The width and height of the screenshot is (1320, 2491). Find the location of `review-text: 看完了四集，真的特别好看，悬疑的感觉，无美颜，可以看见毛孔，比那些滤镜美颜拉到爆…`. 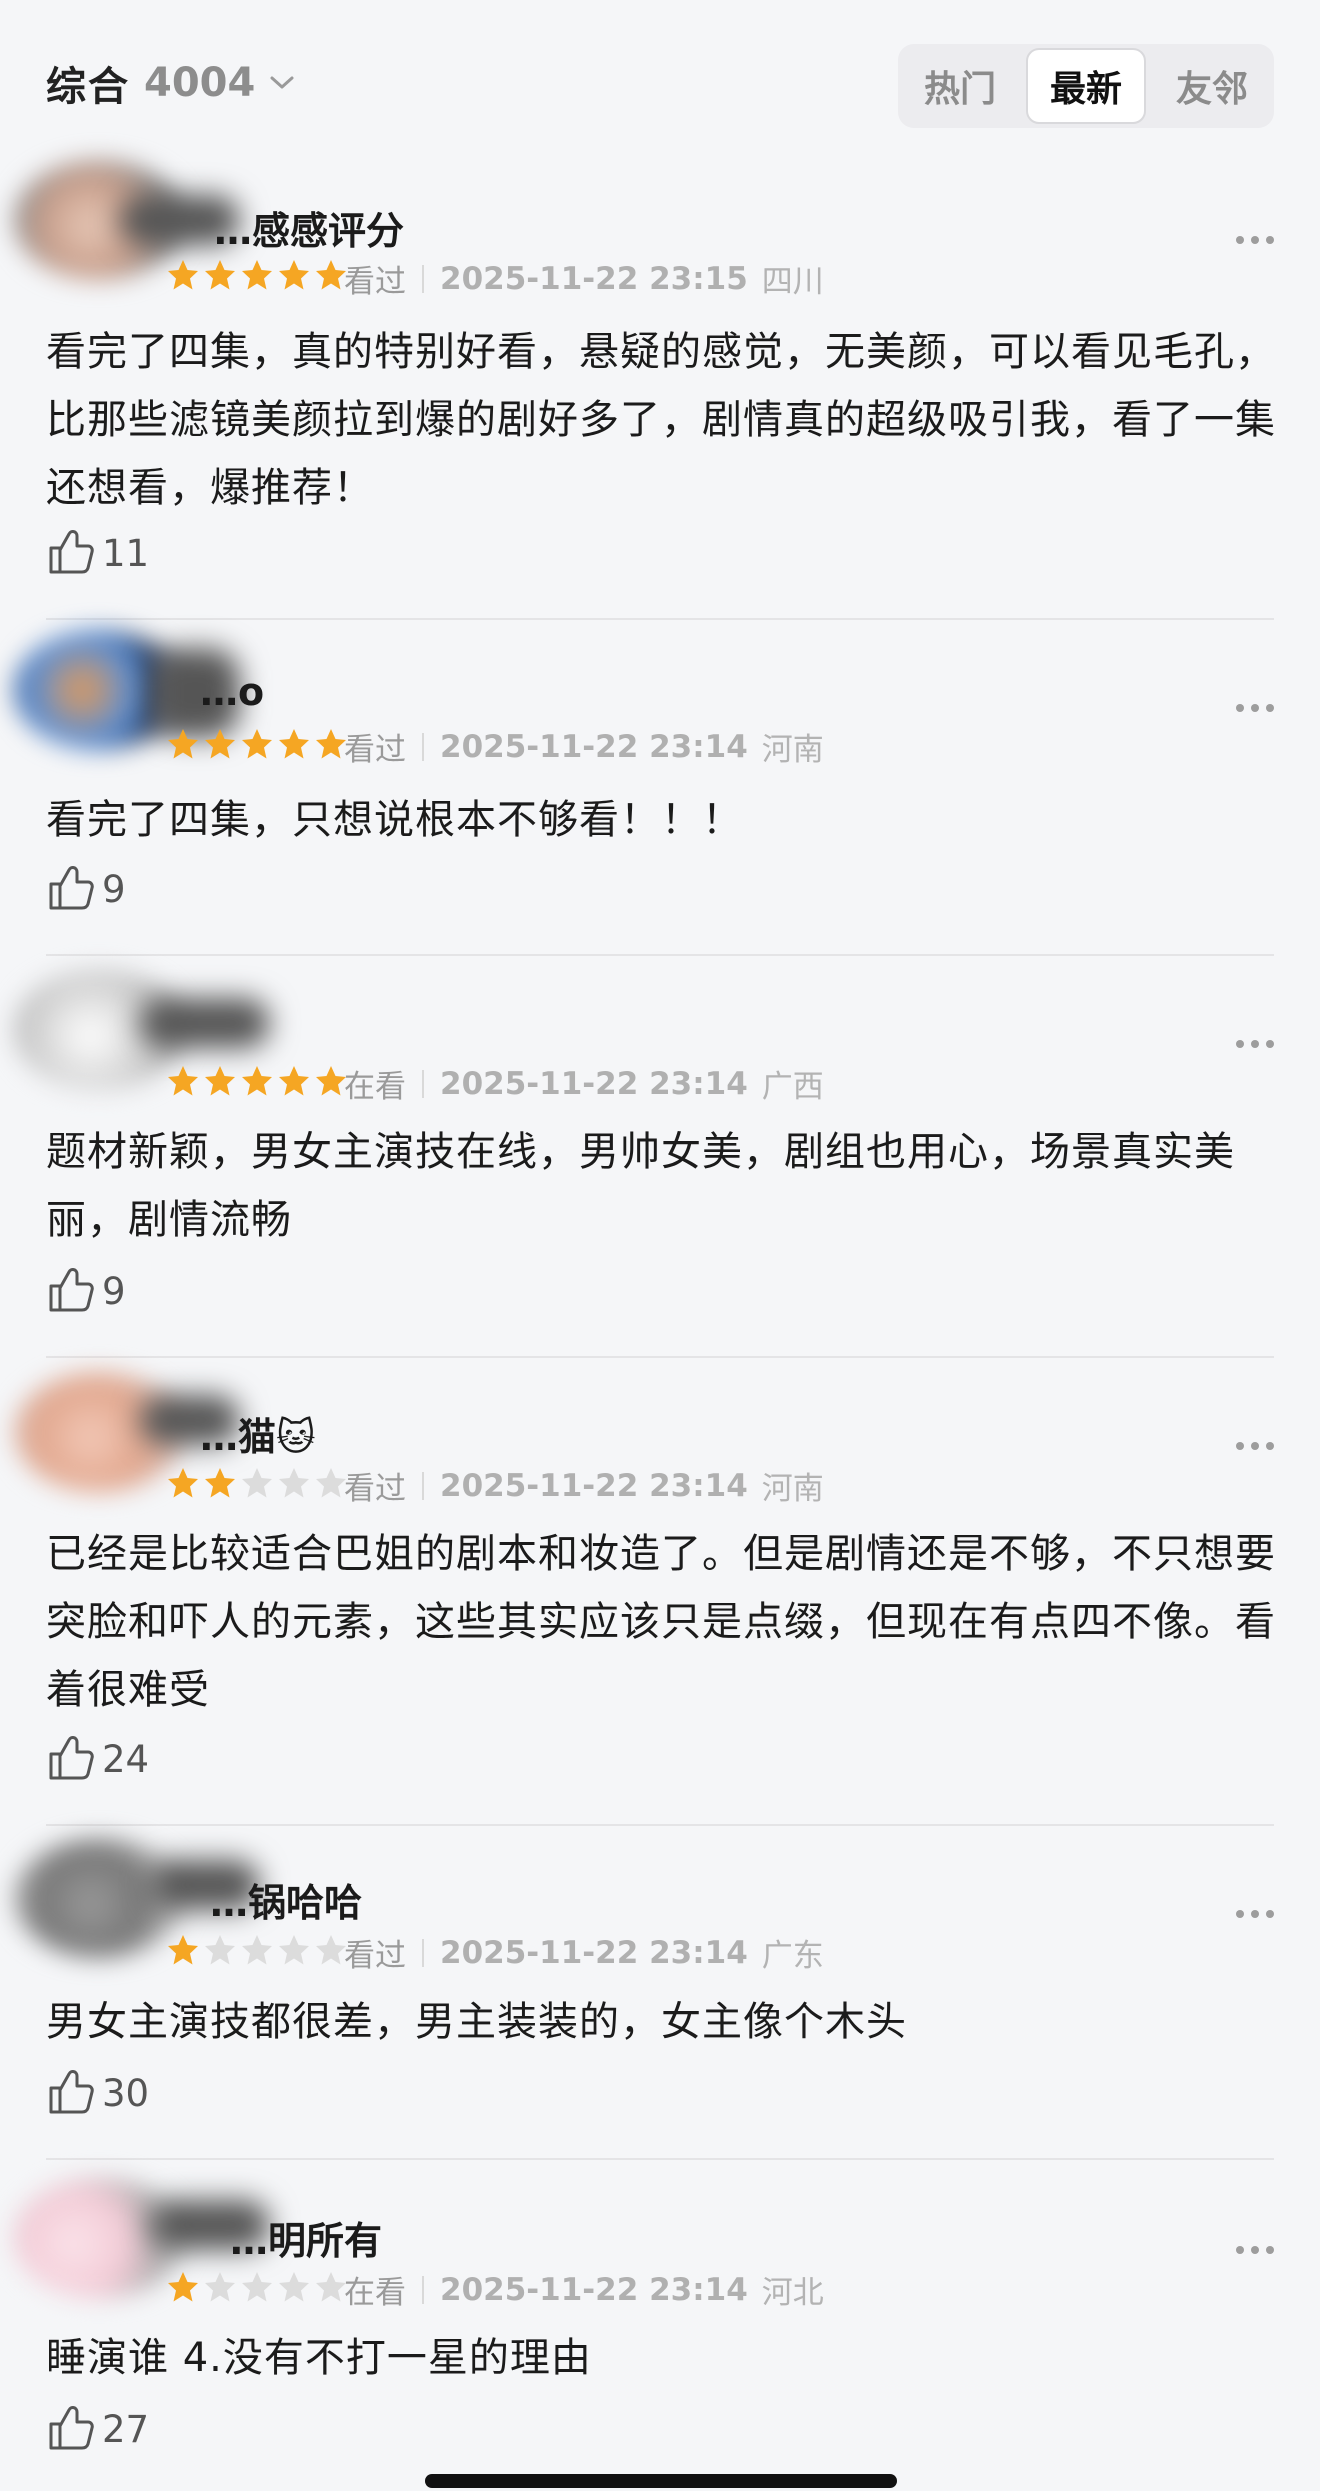

review-text: 看完了四集，真的特别好看，悬疑的感觉，无美颜，可以看见毛孔，比那些滤镜美颜拉到爆… is located at coordinates (661, 420).